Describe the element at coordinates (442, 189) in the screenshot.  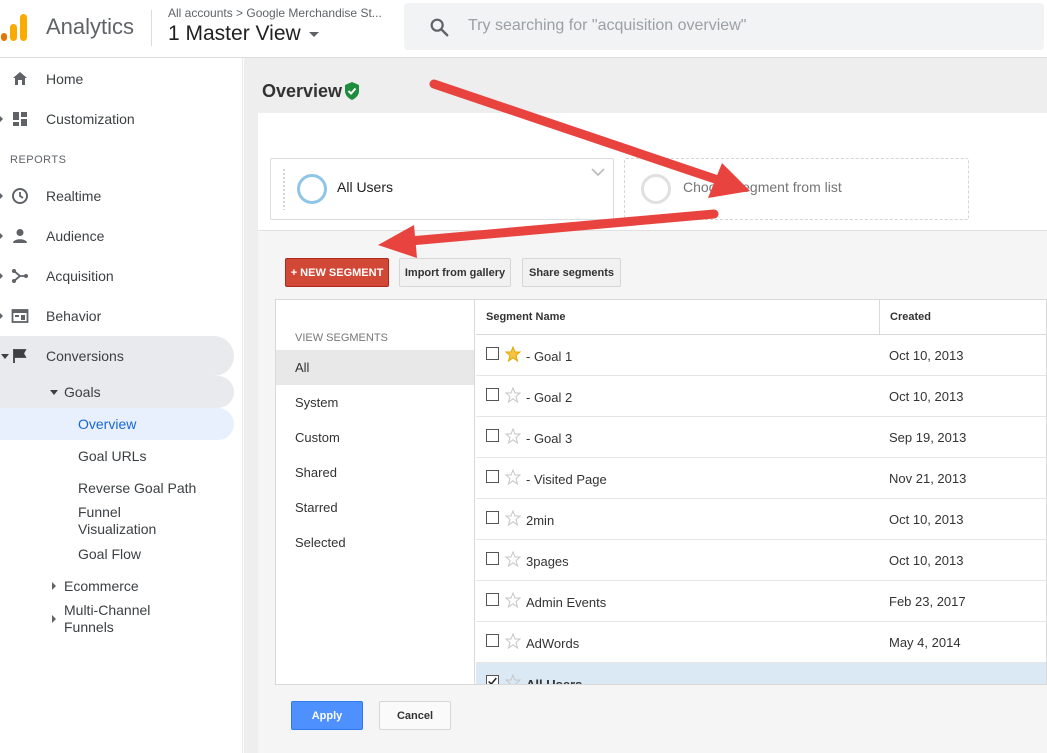
I see `segment-all-users: All Users` at that location.